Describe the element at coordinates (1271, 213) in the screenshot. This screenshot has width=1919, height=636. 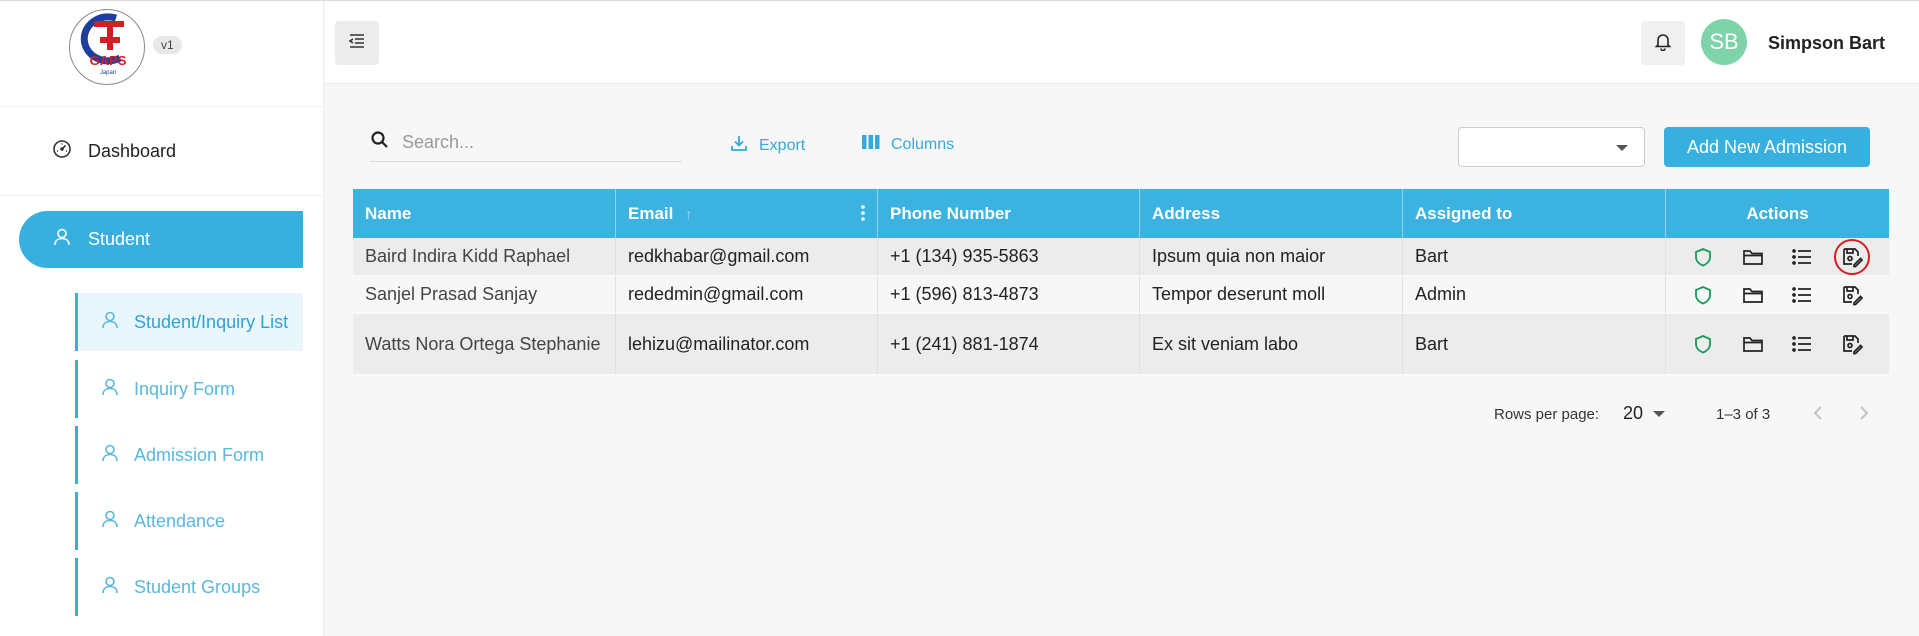
I see `column-header-address: Address` at that location.